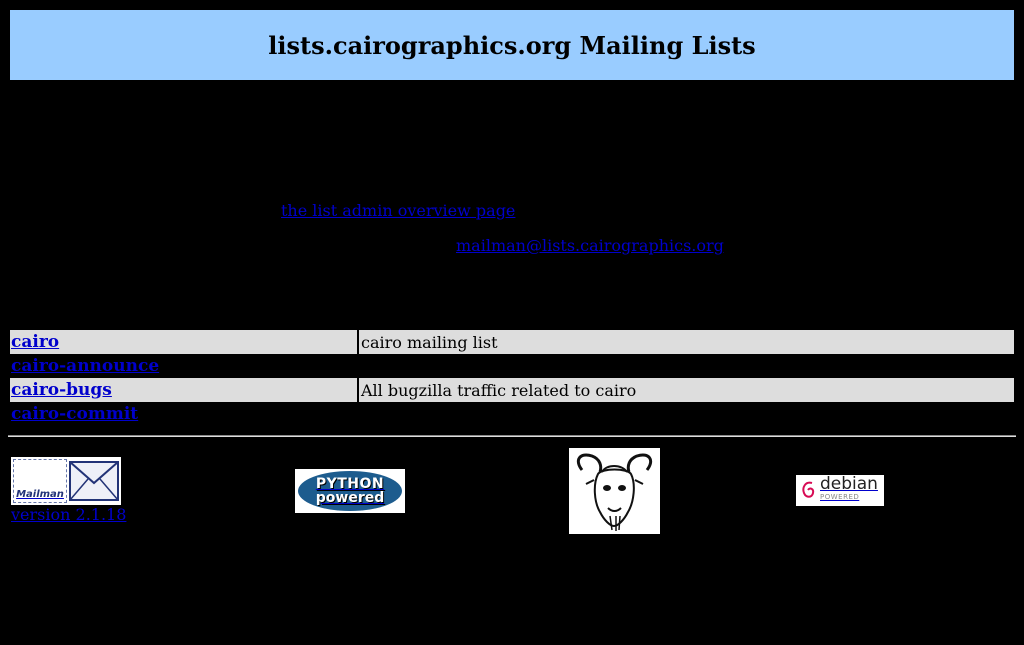 This screenshot has height=645, width=1024. Describe the element at coordinates (808, 489) in the screenshot. I see `debian-swirl-icon` at that location.